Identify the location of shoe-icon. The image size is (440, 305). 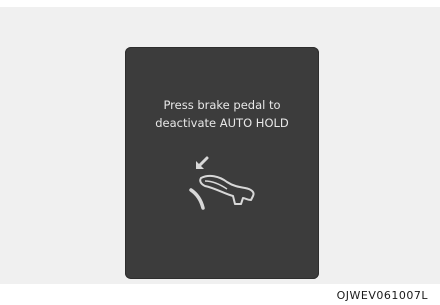
(227, 189).